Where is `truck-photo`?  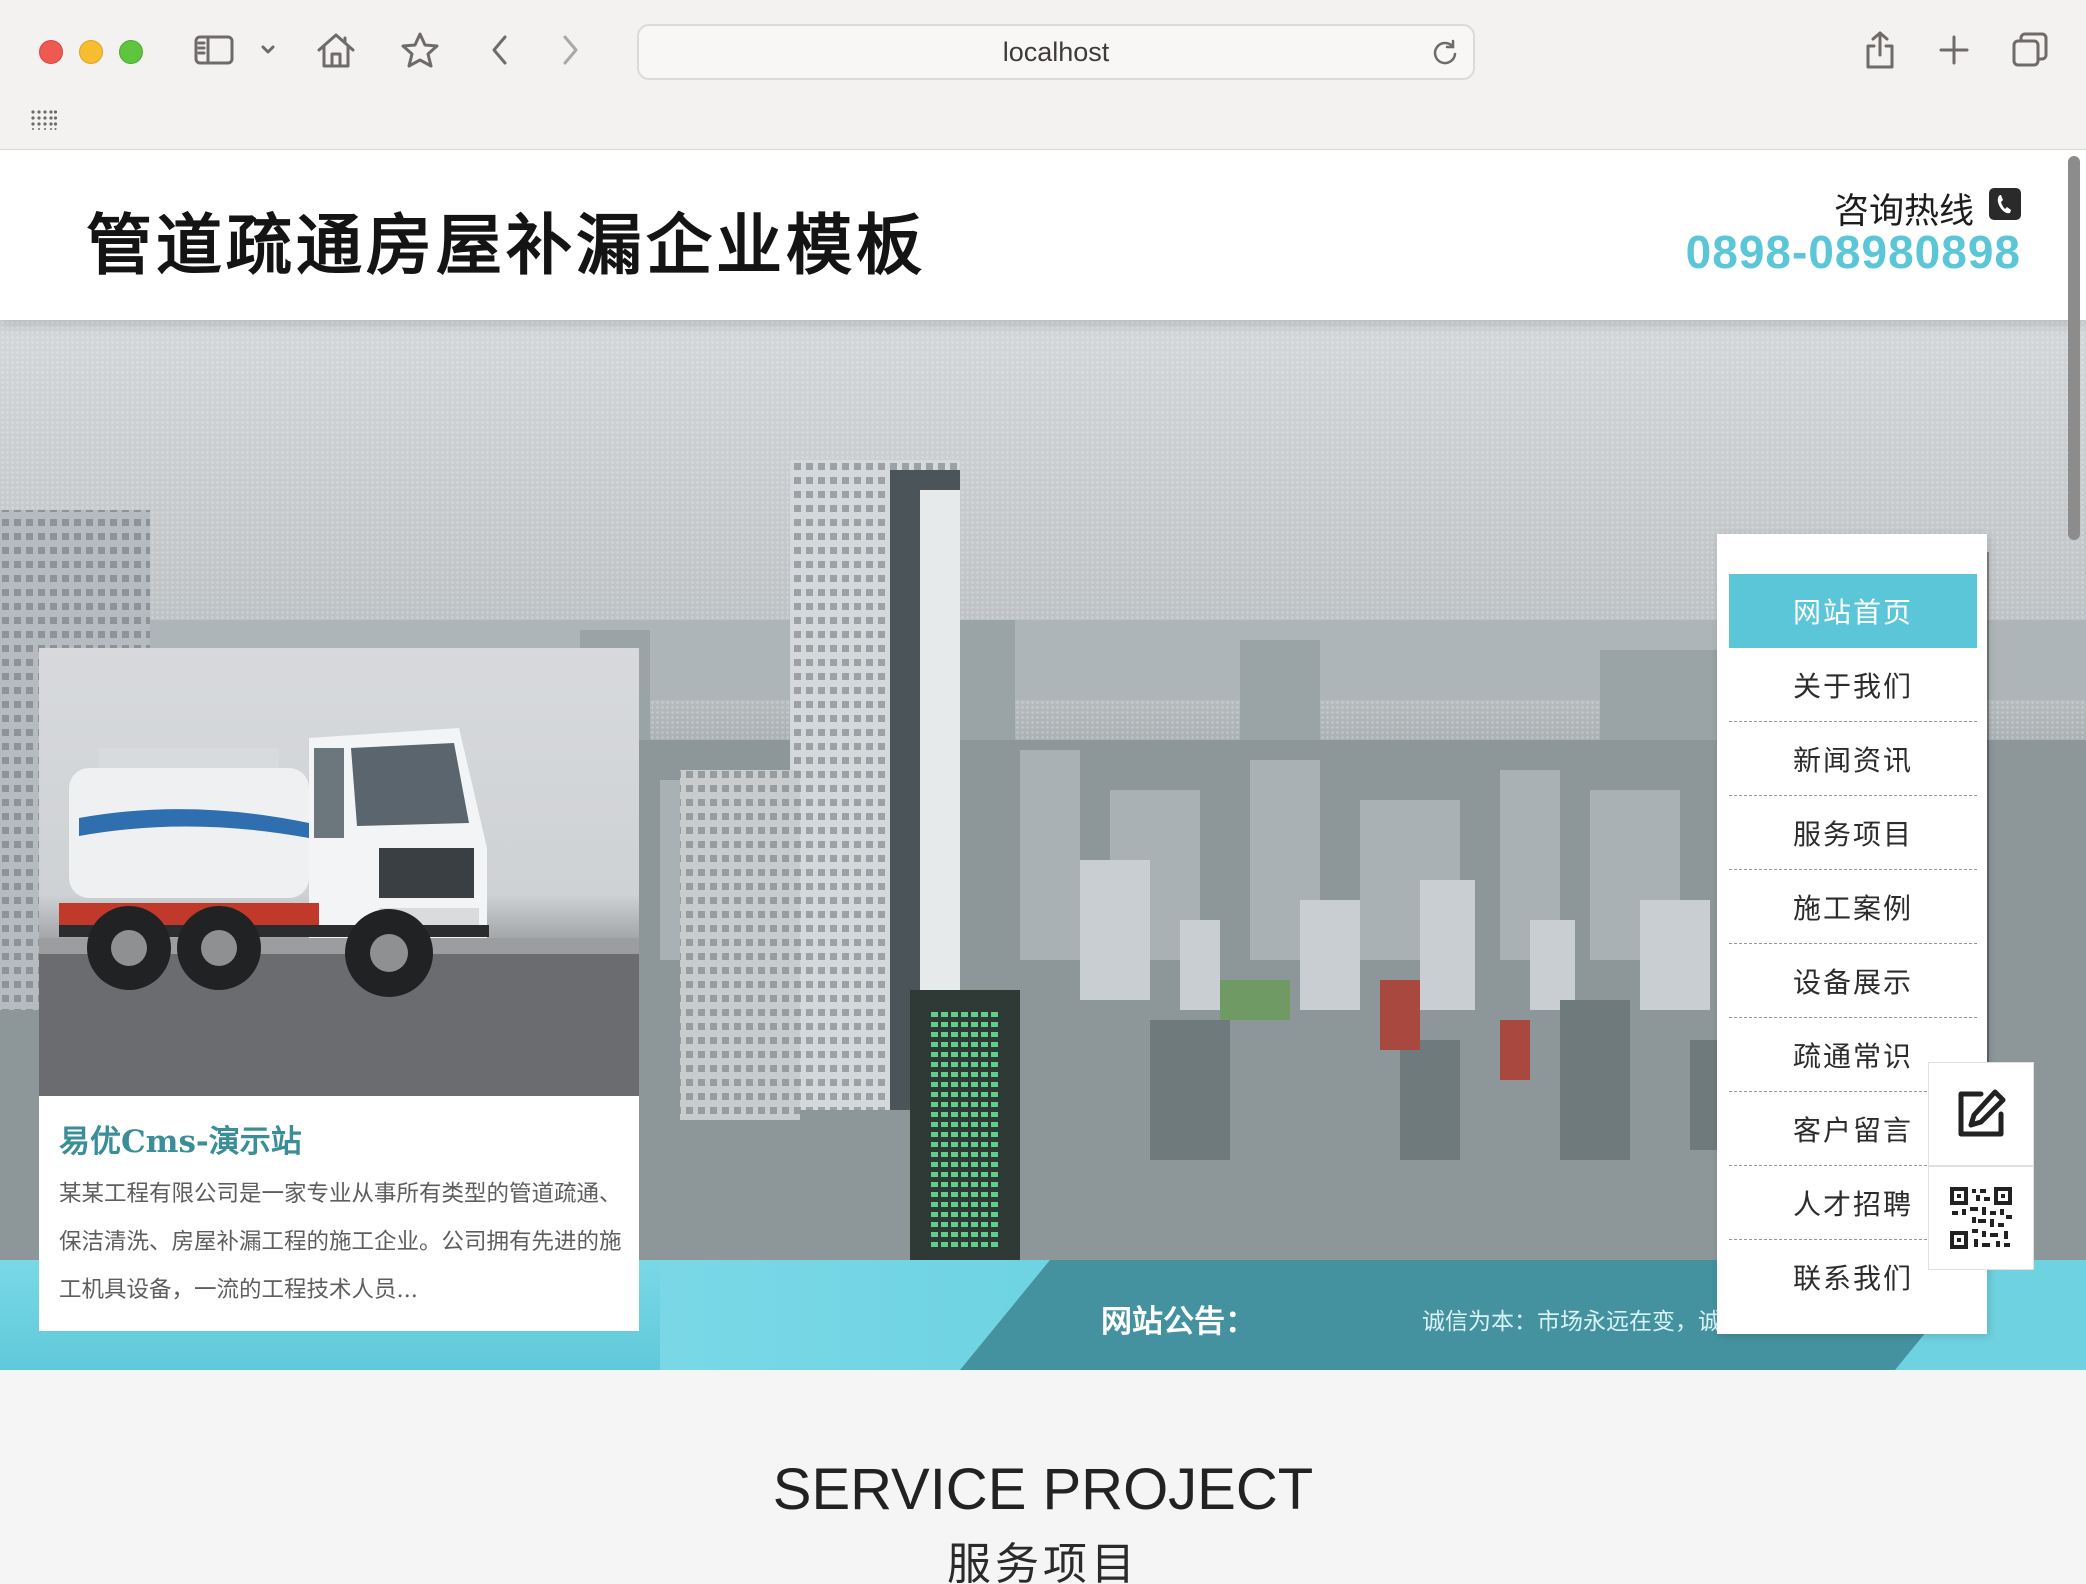 truck-photo is located at coordinates (339, 872).